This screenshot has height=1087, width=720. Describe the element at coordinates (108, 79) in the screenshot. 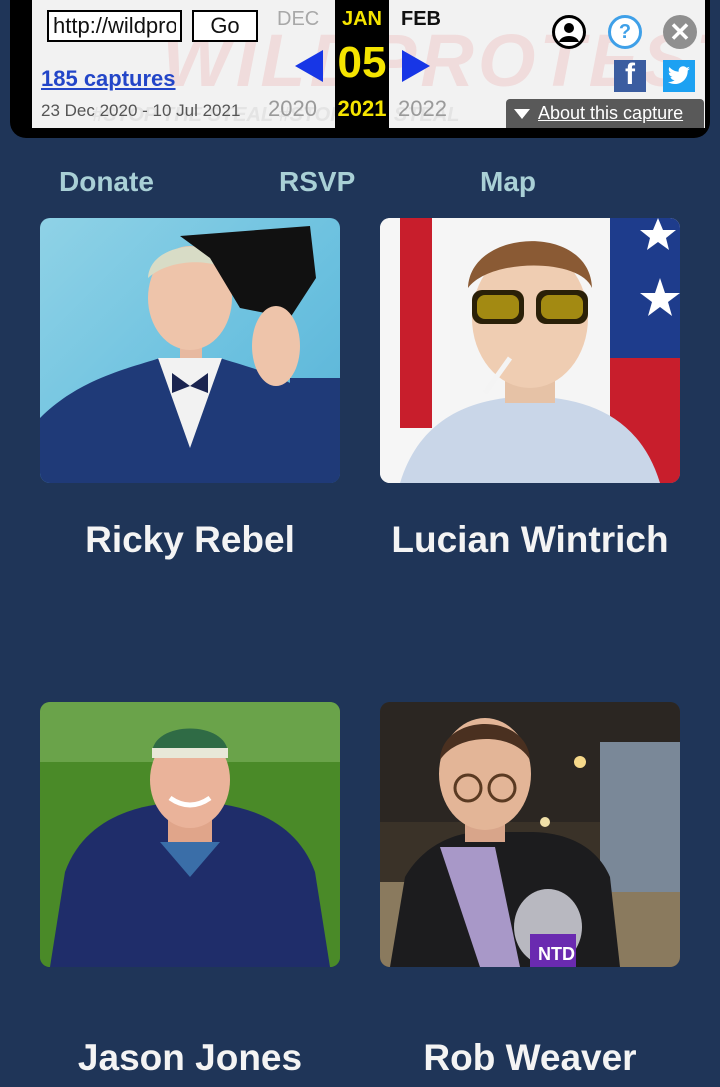

I see `captures-link: 185 captures` at that location.